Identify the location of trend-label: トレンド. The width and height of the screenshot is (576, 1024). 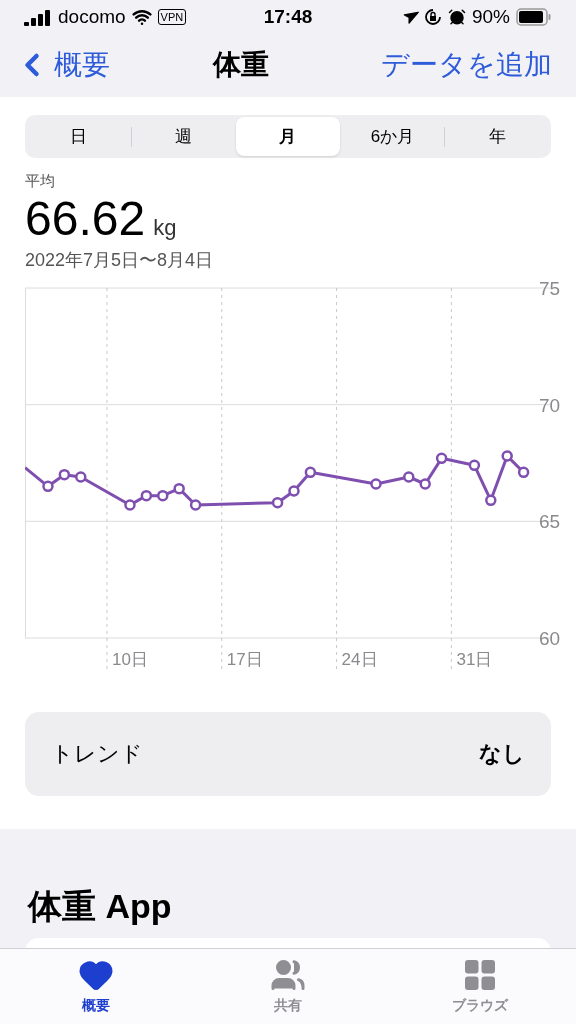
(97, 754).